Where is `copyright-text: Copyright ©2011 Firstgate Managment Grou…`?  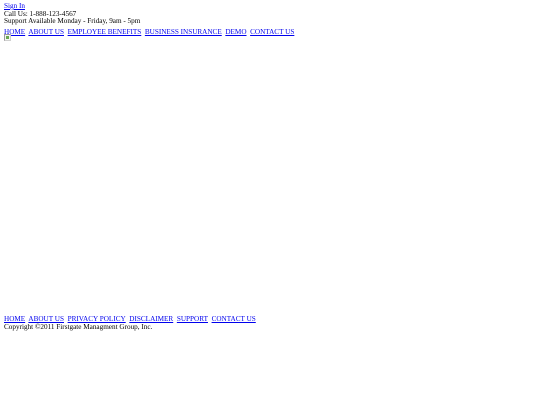 copyright-text: Copyright ©2011 Firstgate Managment Grou… is located at coordinates (78, 327).